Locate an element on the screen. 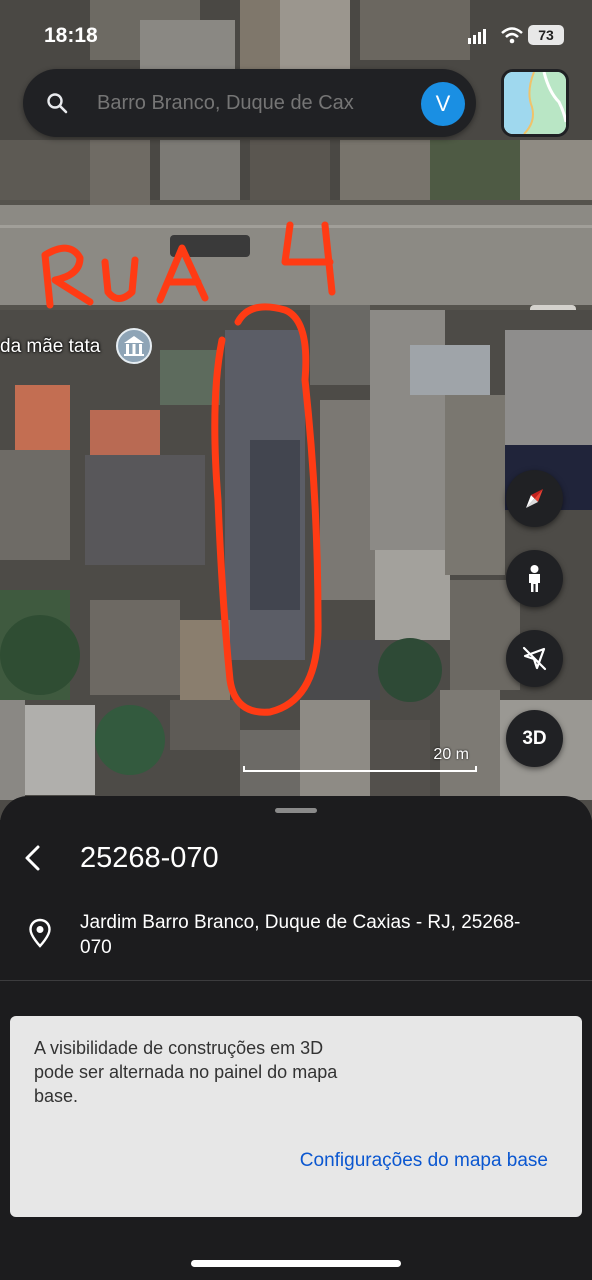 This screenshot has width=592, height=1280. wifi-icon is located at coordinates (512, 35).